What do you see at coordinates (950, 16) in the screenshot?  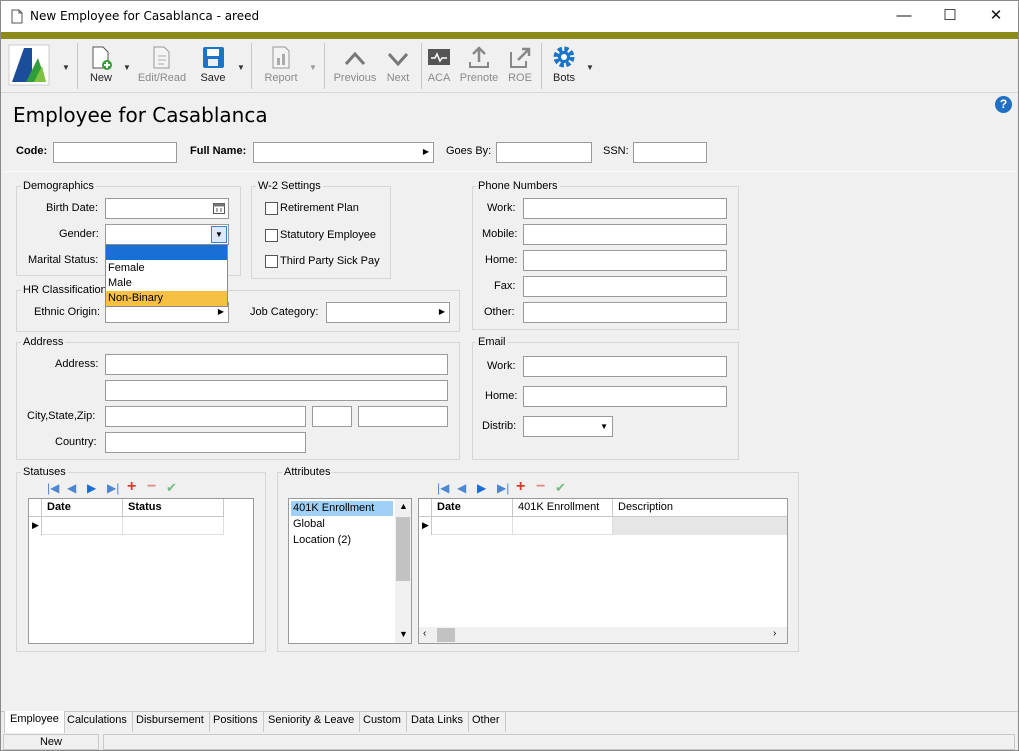 I see `maximize-button: ☐` at bounding box center [950, 16].